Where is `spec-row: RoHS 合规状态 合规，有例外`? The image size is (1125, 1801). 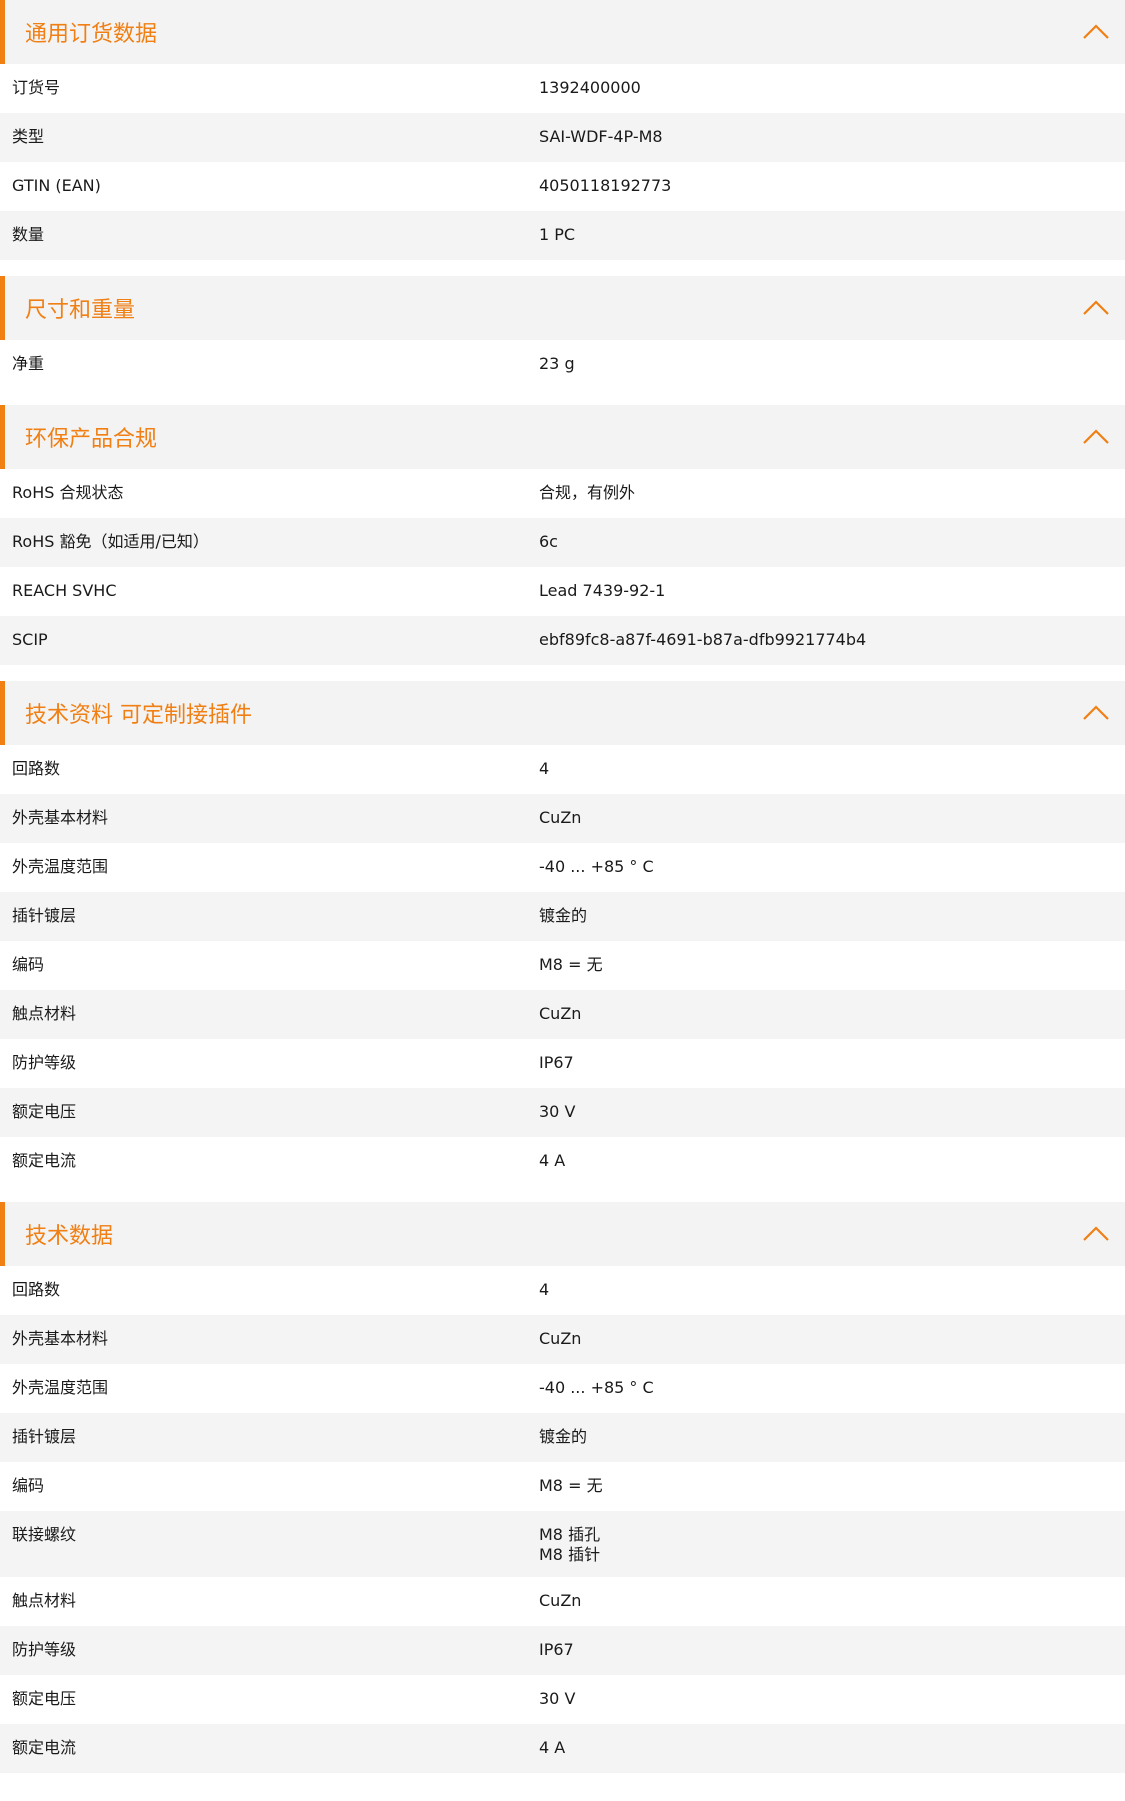
spec-row: RoHS 合规状态 合规，有例外 is located at coordinates (562, 493).